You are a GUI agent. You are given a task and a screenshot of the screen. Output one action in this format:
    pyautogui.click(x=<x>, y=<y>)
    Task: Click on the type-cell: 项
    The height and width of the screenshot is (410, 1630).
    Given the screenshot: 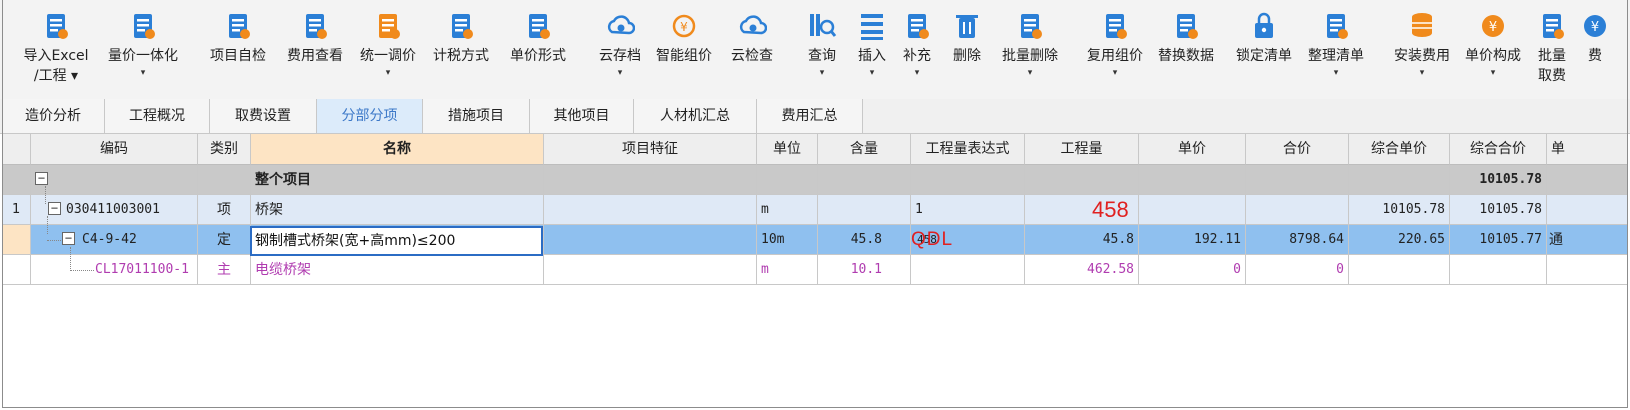 What is the action you would take?
    pyautogui.click(x=224, y=210)
    